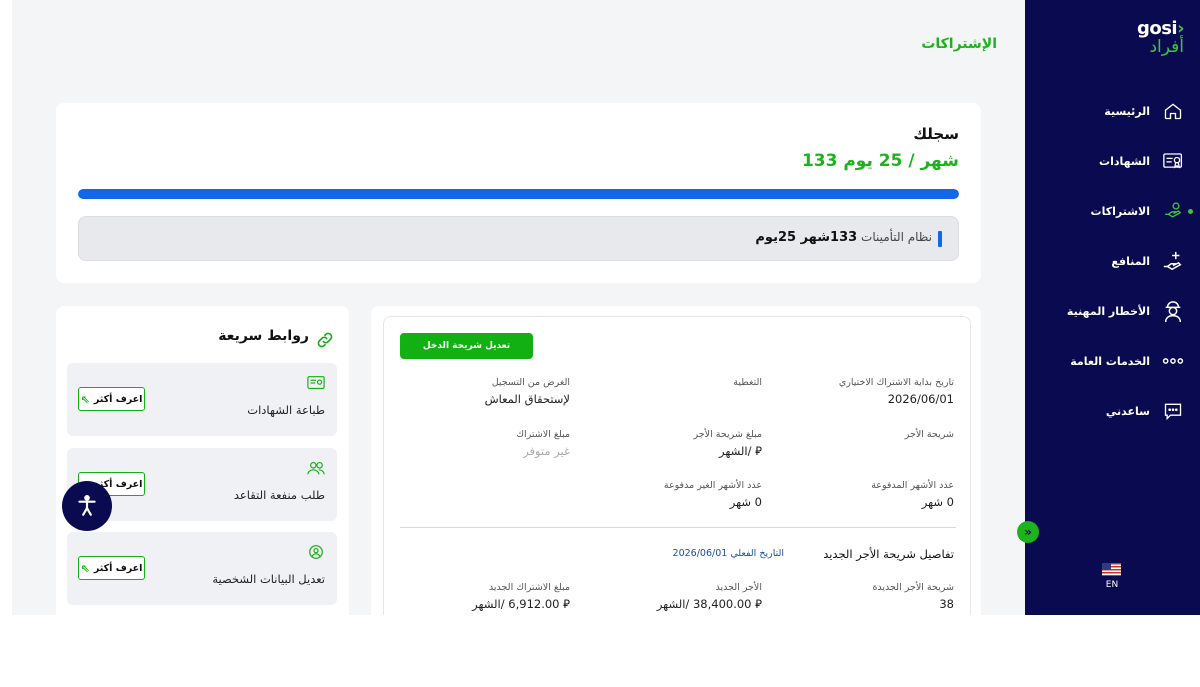  Describe the element at coordinates (672, 451) in the screenshot. I see `field-value: ⃁ /الشهر` at that location.